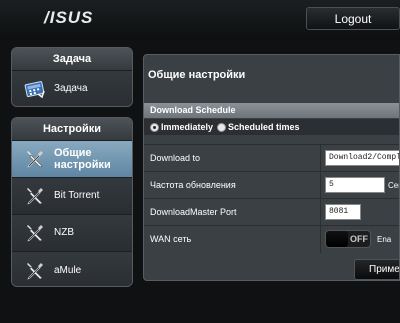  I want to click on task-panel-title: Задача, so click(72, 59).